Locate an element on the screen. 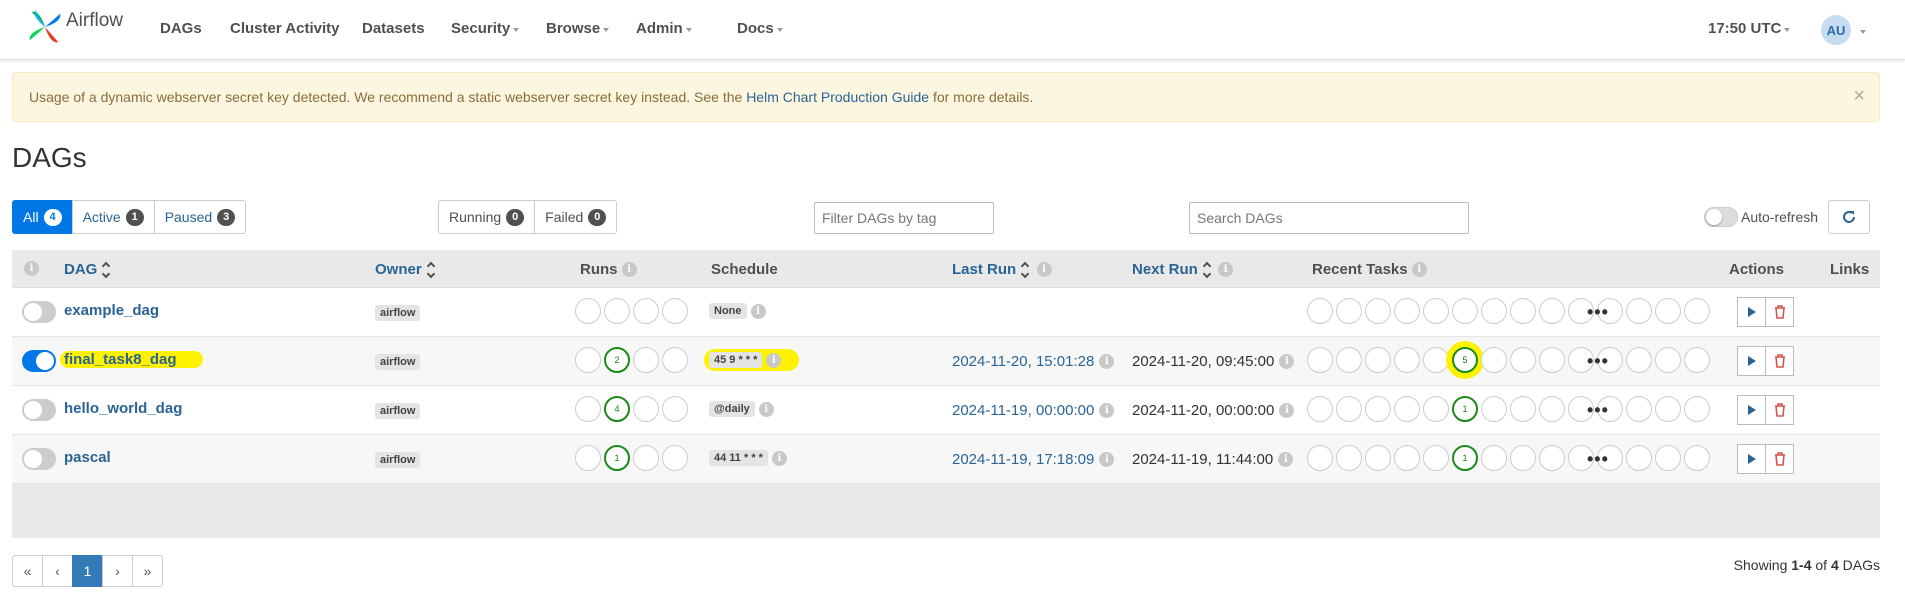 The width and height of the screenshot is (1905, 603). page-current-button: 1 is located at coordinates (87, 571).